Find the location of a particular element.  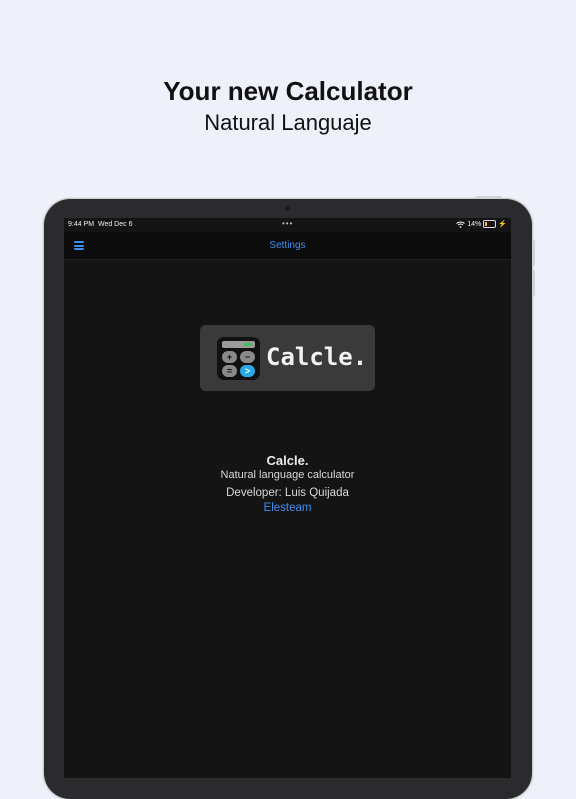

front-camera is located at coordinates (287, 208).